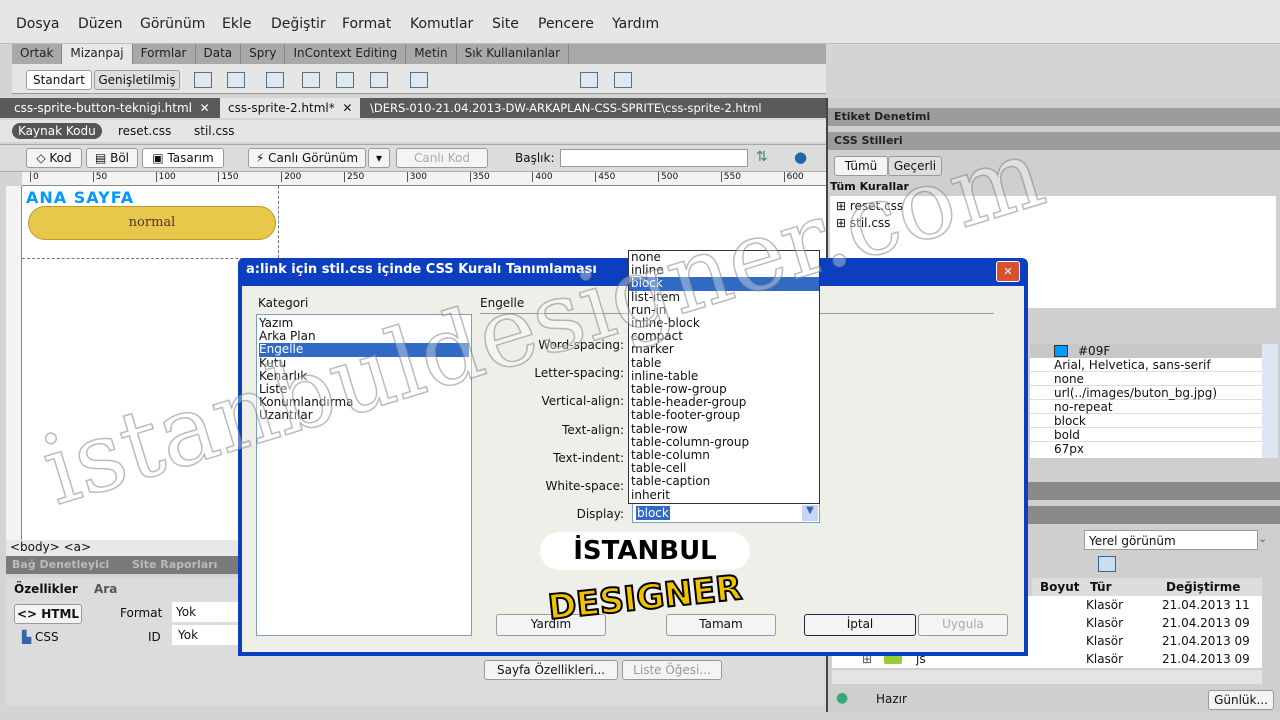 Image resolution: width=1280 pixels, height=720 pixels. Describe the element at coordinates (307, 158) in the screenshot. I see `live-view-button: ⚡ Canlı Görünüm` at that location.